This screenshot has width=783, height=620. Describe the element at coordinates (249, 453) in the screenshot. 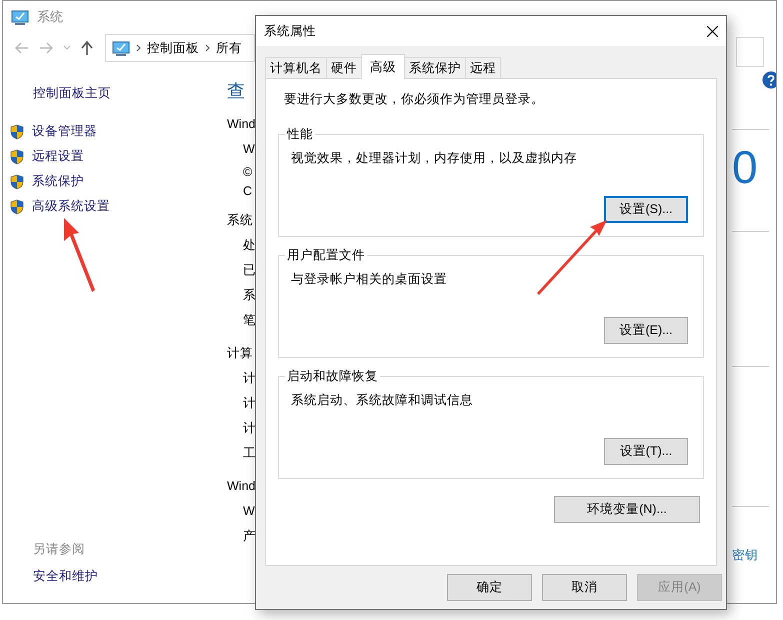

I see `info-text: 工` at that location.